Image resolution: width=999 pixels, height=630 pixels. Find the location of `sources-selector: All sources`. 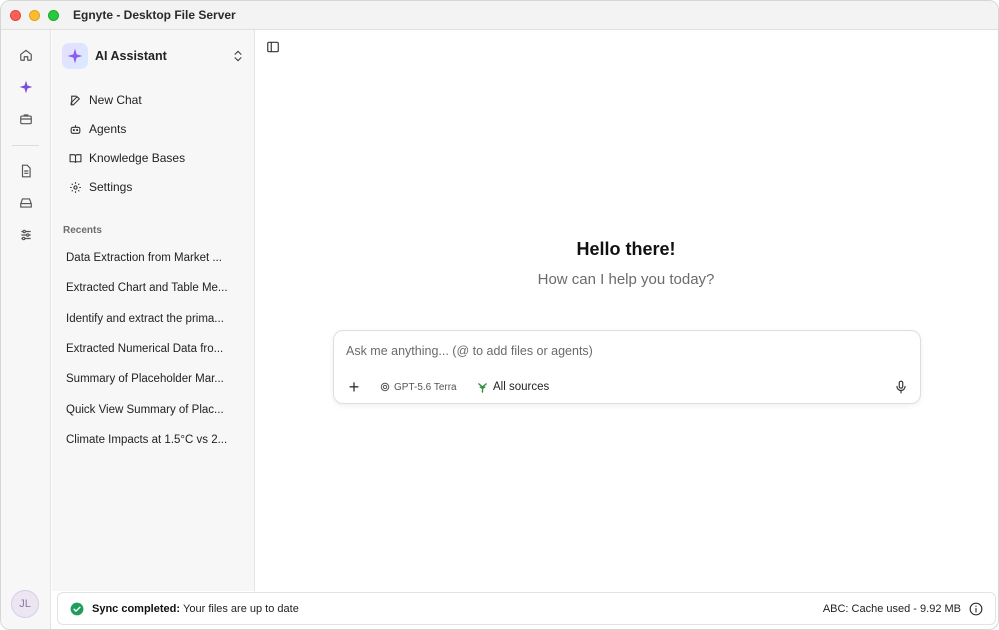

sources-selector: All sources is located at coordinates (513, 387).